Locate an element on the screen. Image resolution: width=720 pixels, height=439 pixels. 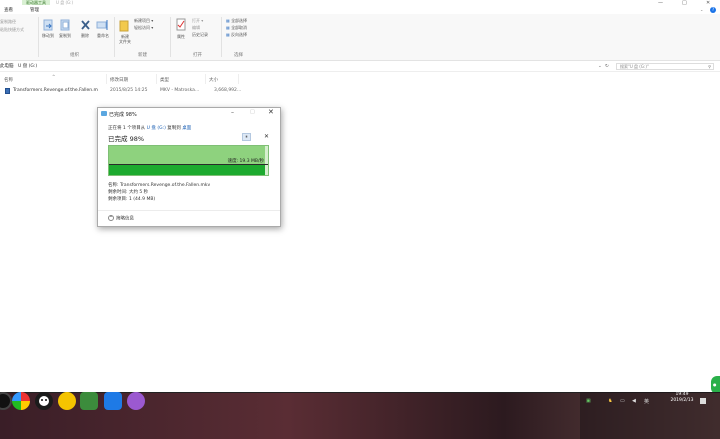
column-headers: ^ 名称 修改日期 类型 大小 is located at coordinates (360, 79).